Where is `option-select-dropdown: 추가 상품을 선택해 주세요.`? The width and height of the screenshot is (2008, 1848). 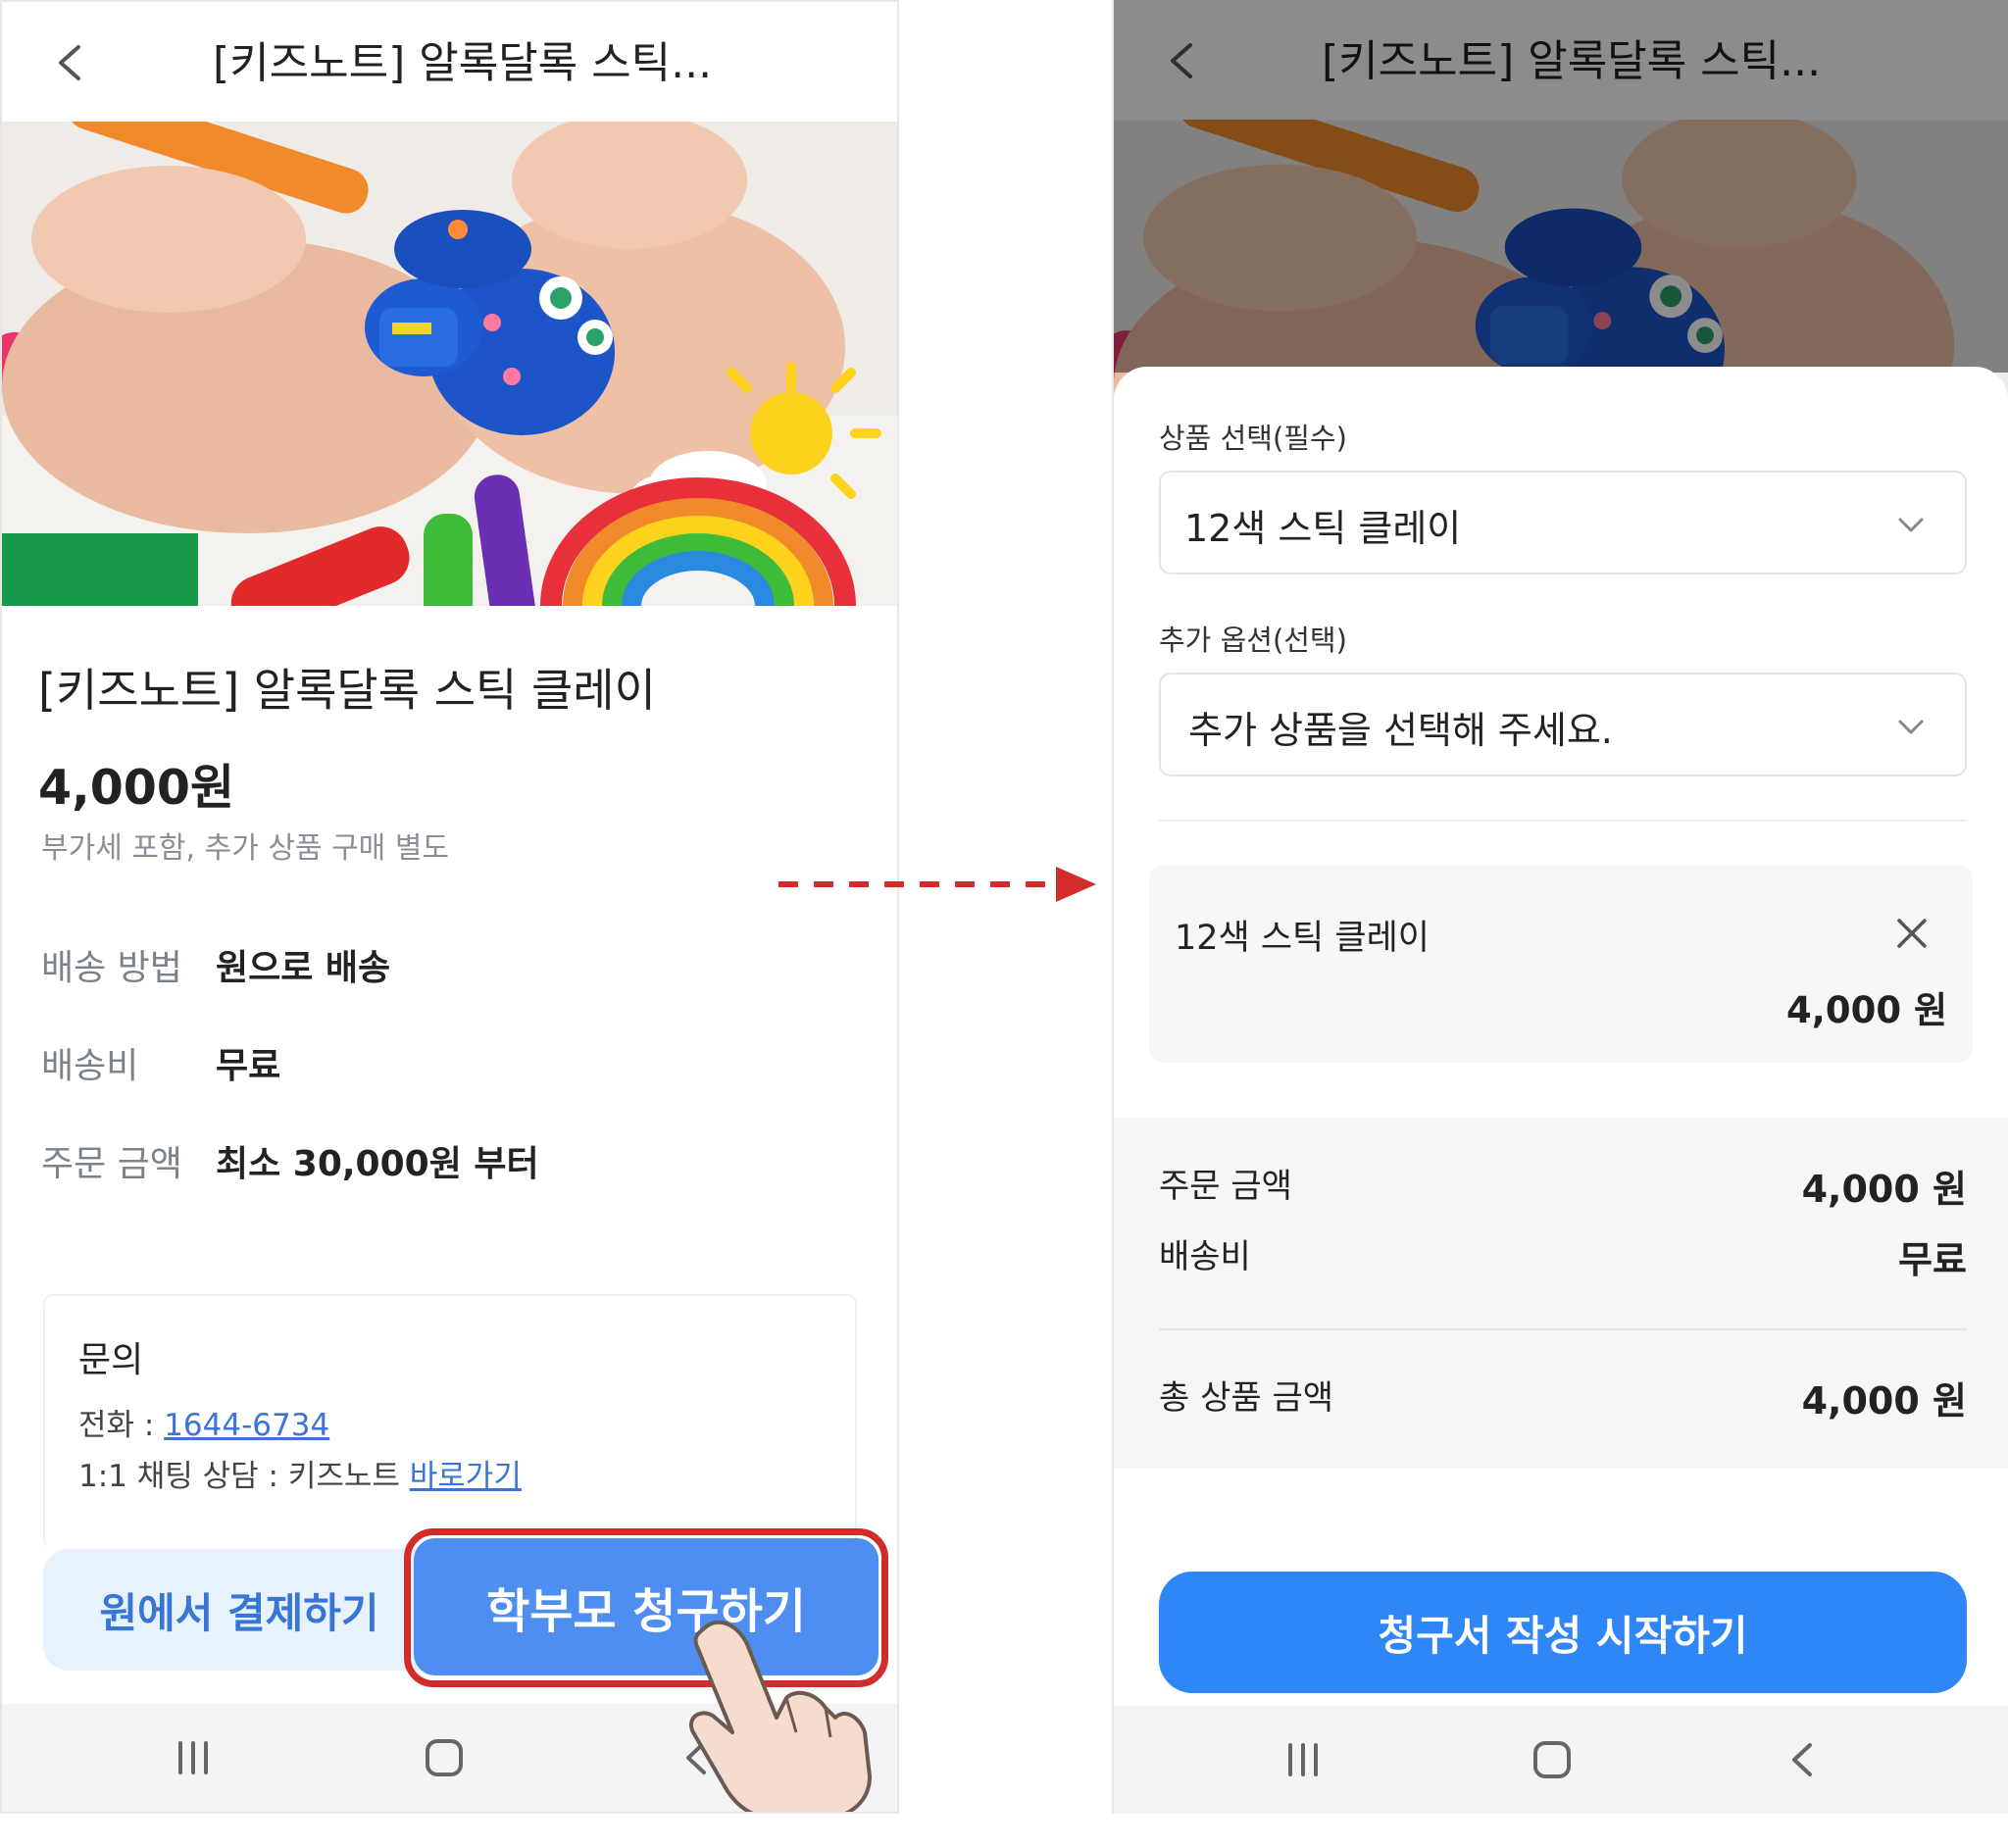
option-select-dropdown: 추가 상품을 선택해 주세요. is located at coordinates (1563, 724).